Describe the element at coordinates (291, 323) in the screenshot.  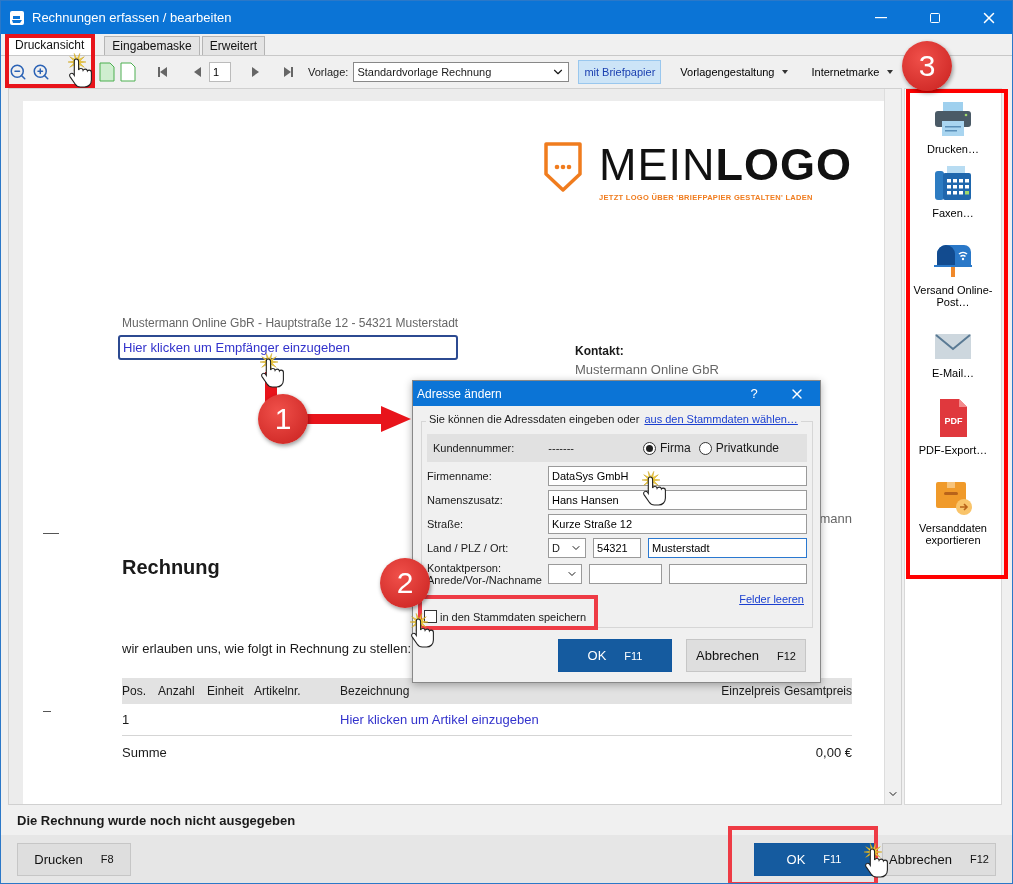
I see `sender-line: Mustermann Online GbR - Hauptstraße 12 - 54321 Musterstadt` at that location.